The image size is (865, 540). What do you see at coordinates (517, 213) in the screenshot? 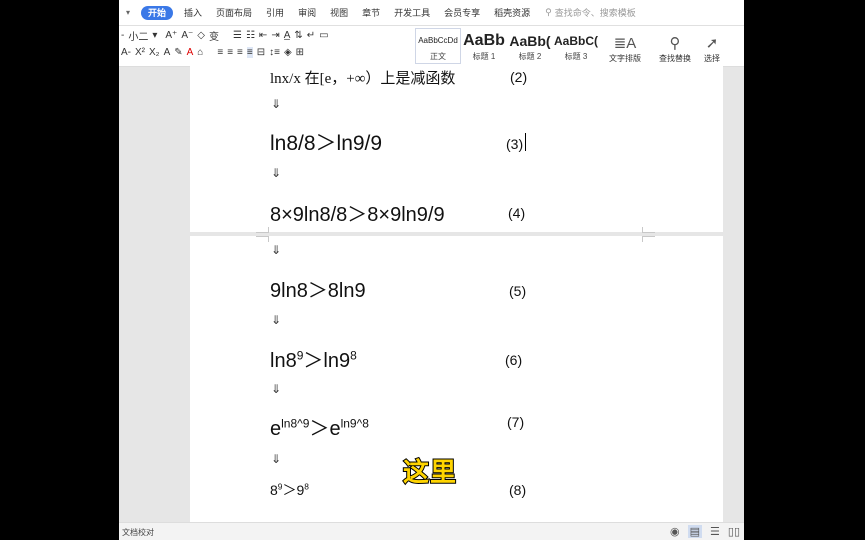
I see `equation-number-4: (4)` at bounding box center [517, 213].